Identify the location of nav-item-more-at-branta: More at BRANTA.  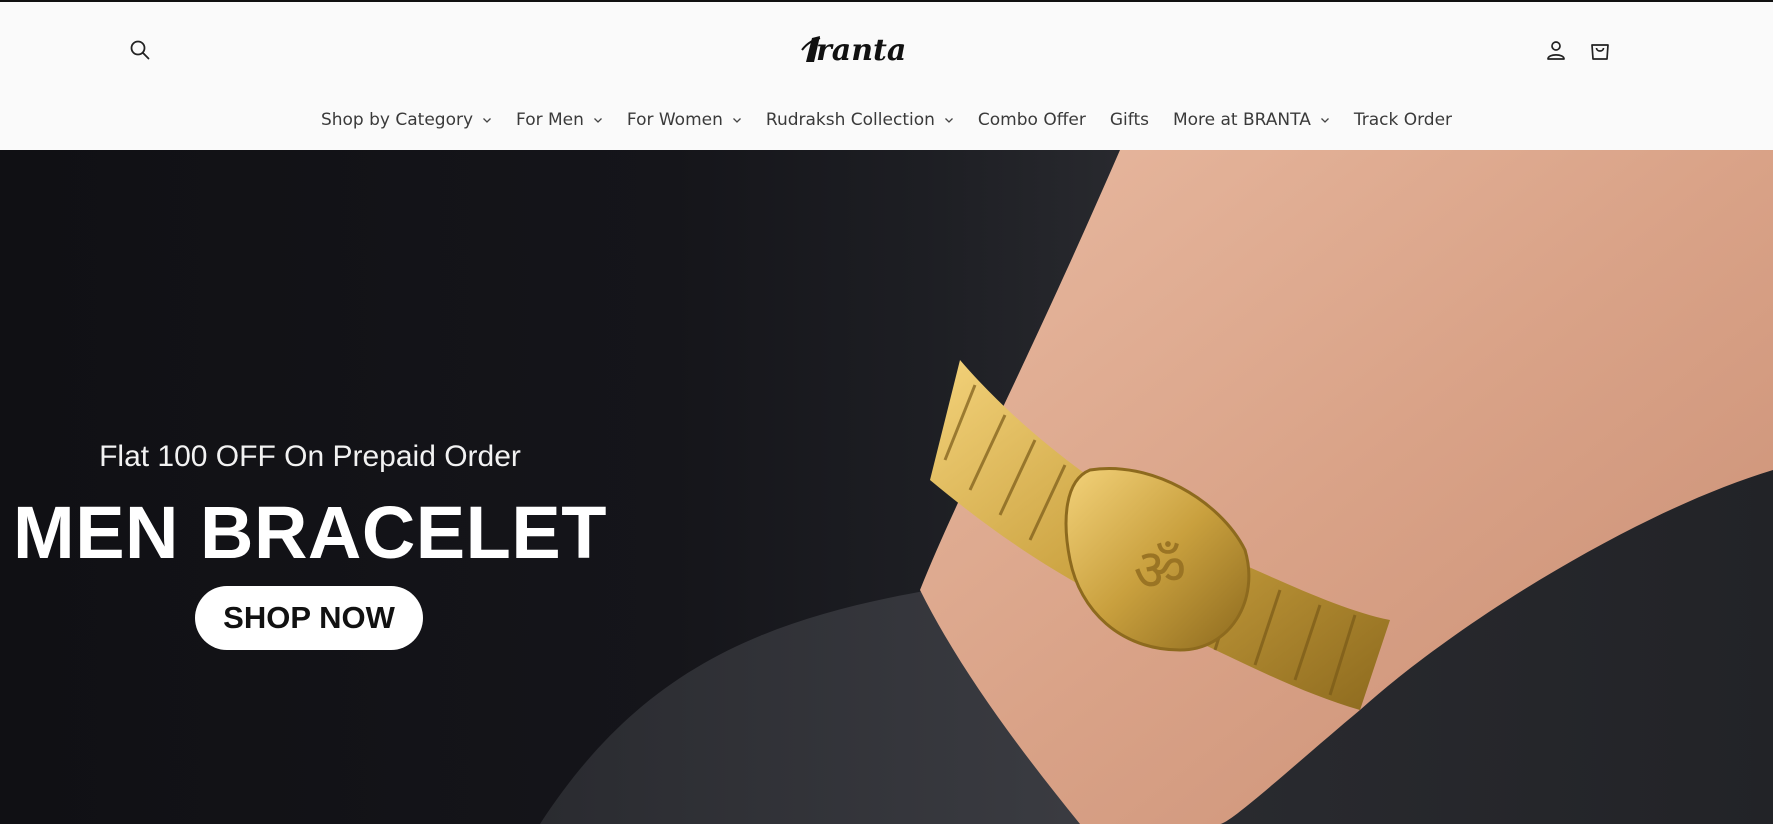
(1251, 120).